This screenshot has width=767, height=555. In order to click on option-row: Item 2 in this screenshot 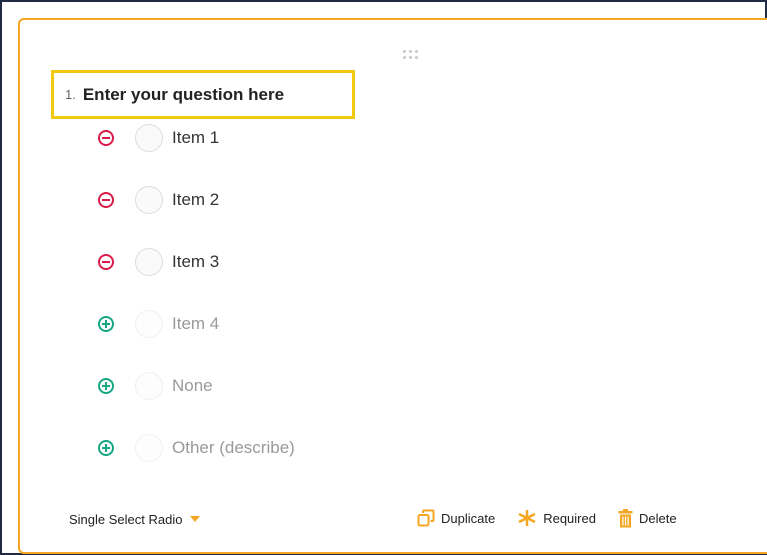, I will do `click(158, 200)`.